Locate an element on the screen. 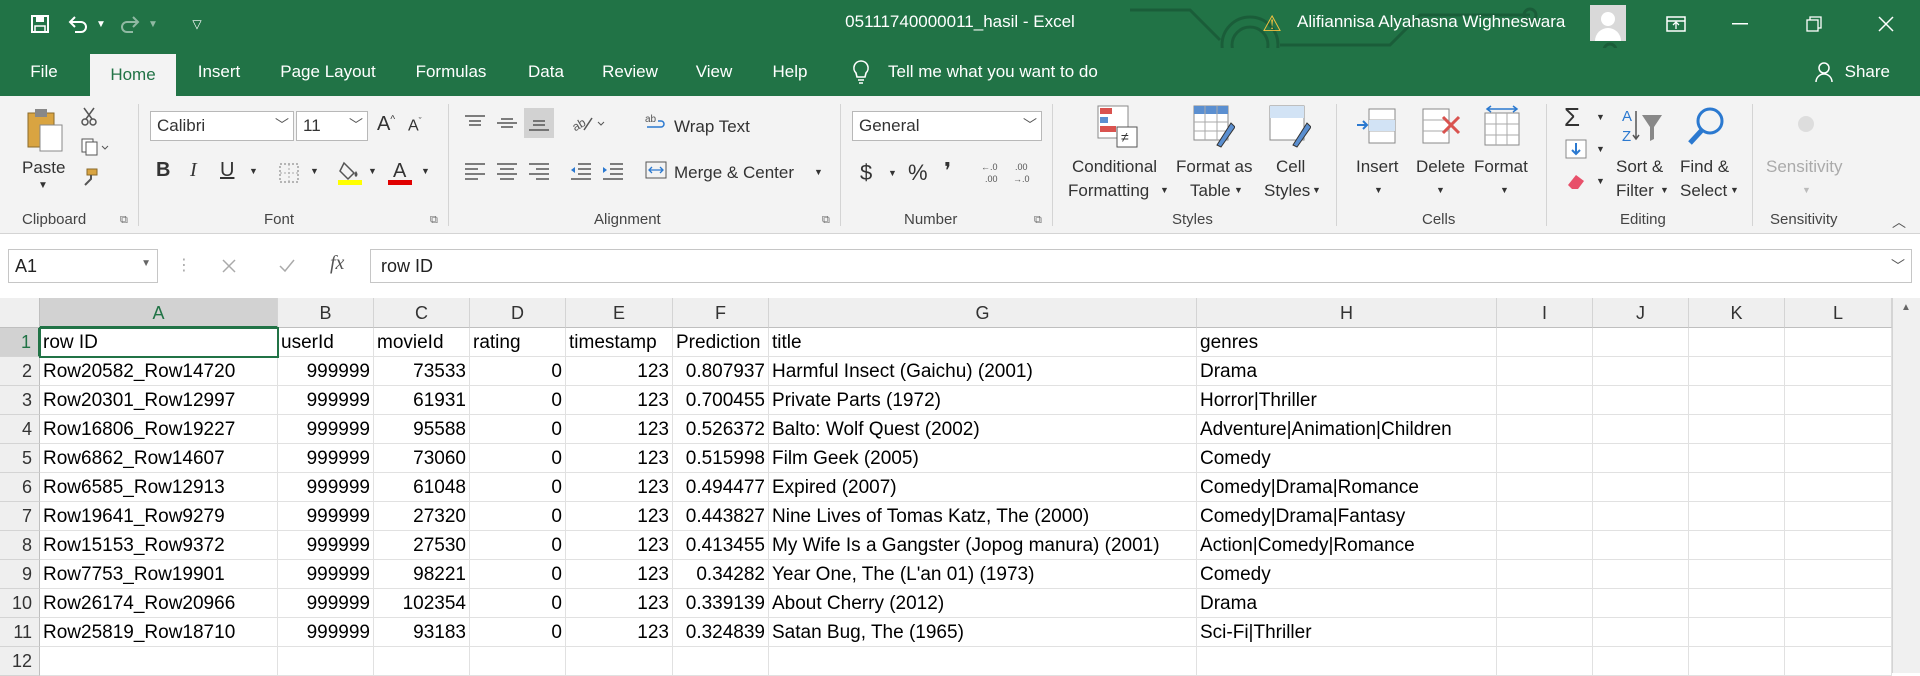 The height and width of the screenshot is (676, 1920). table-cell: 93183 is located at coordinates (422, 632).